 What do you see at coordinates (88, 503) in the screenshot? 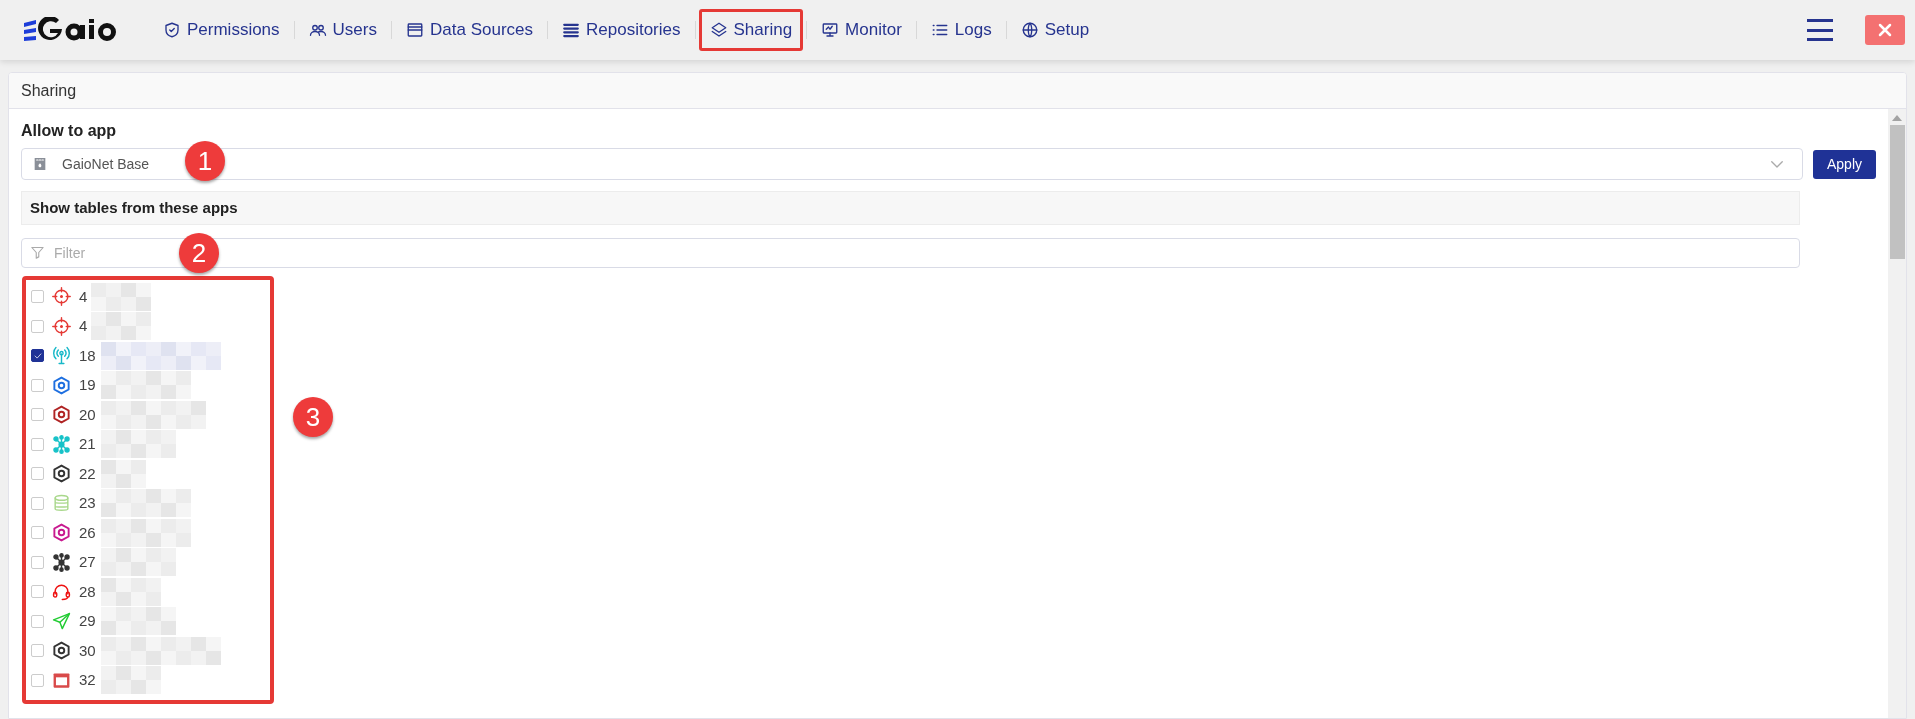
I see `app-number: 23` at bounding box center [88, 503].